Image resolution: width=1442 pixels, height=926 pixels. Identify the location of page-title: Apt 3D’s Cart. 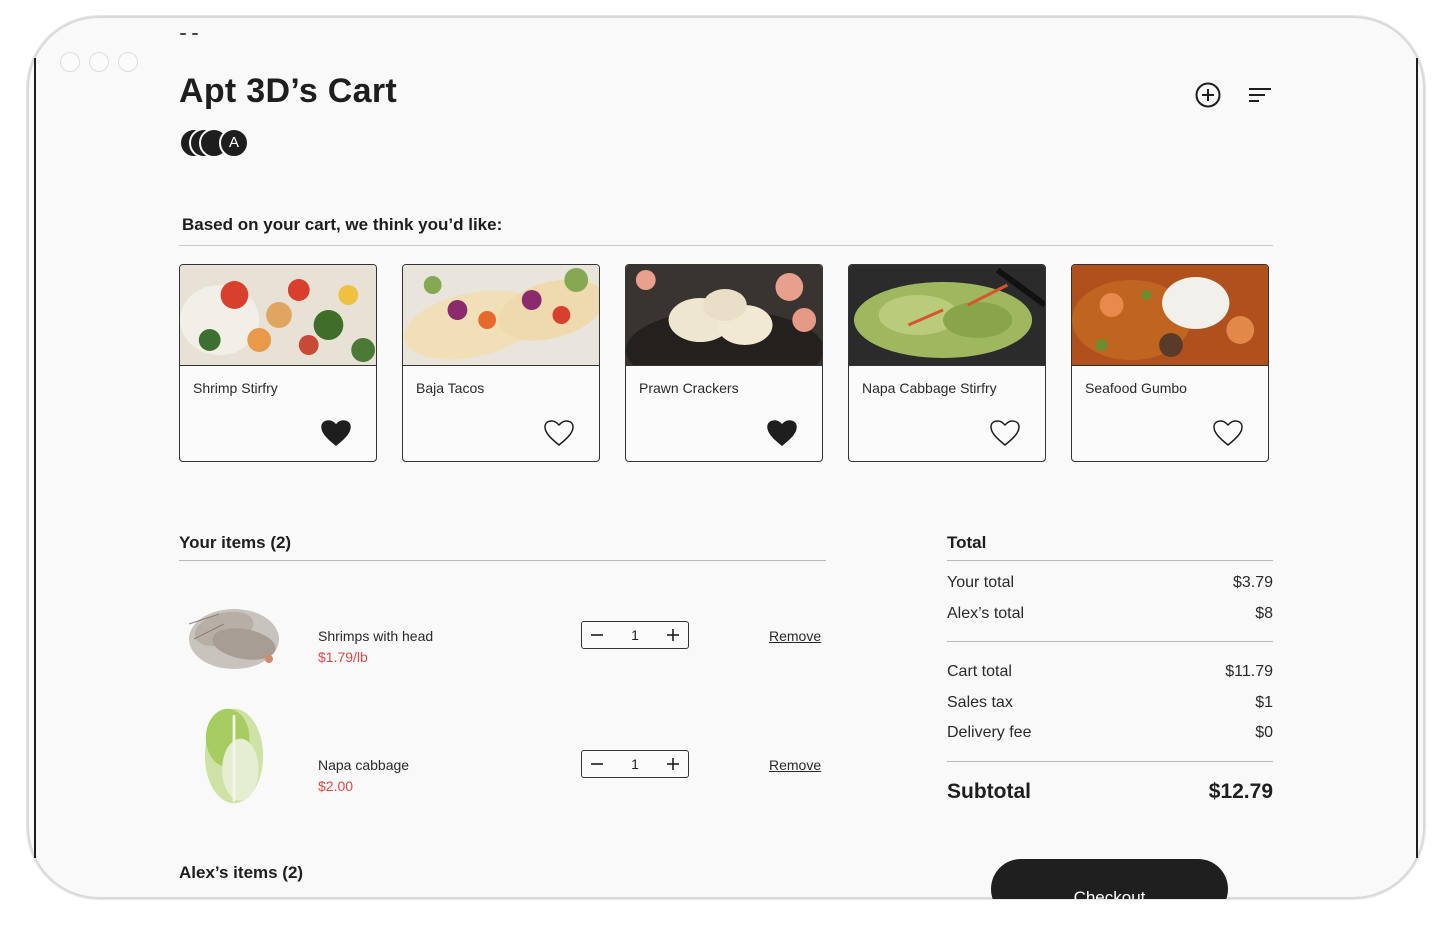
(288, 91).